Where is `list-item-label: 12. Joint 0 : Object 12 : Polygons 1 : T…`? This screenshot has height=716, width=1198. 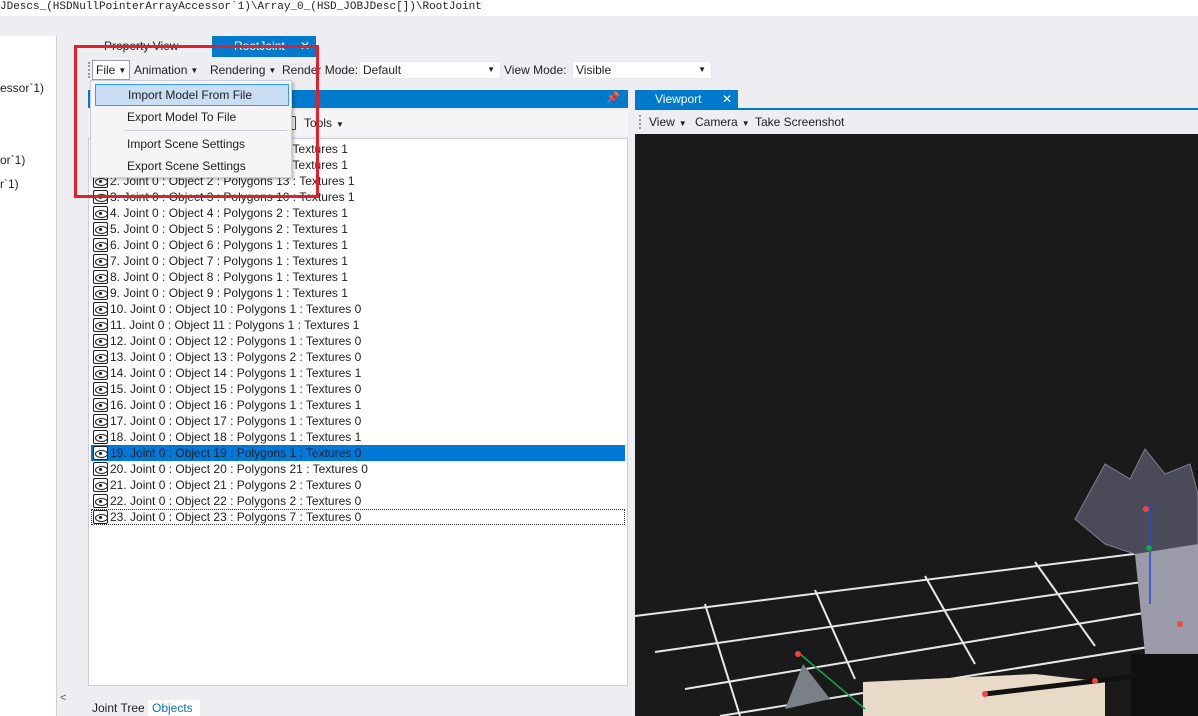 list-item-label: 12. Joint 0 : Object 12 : Polygons 1 : T… is located at coordinates (236, 341).